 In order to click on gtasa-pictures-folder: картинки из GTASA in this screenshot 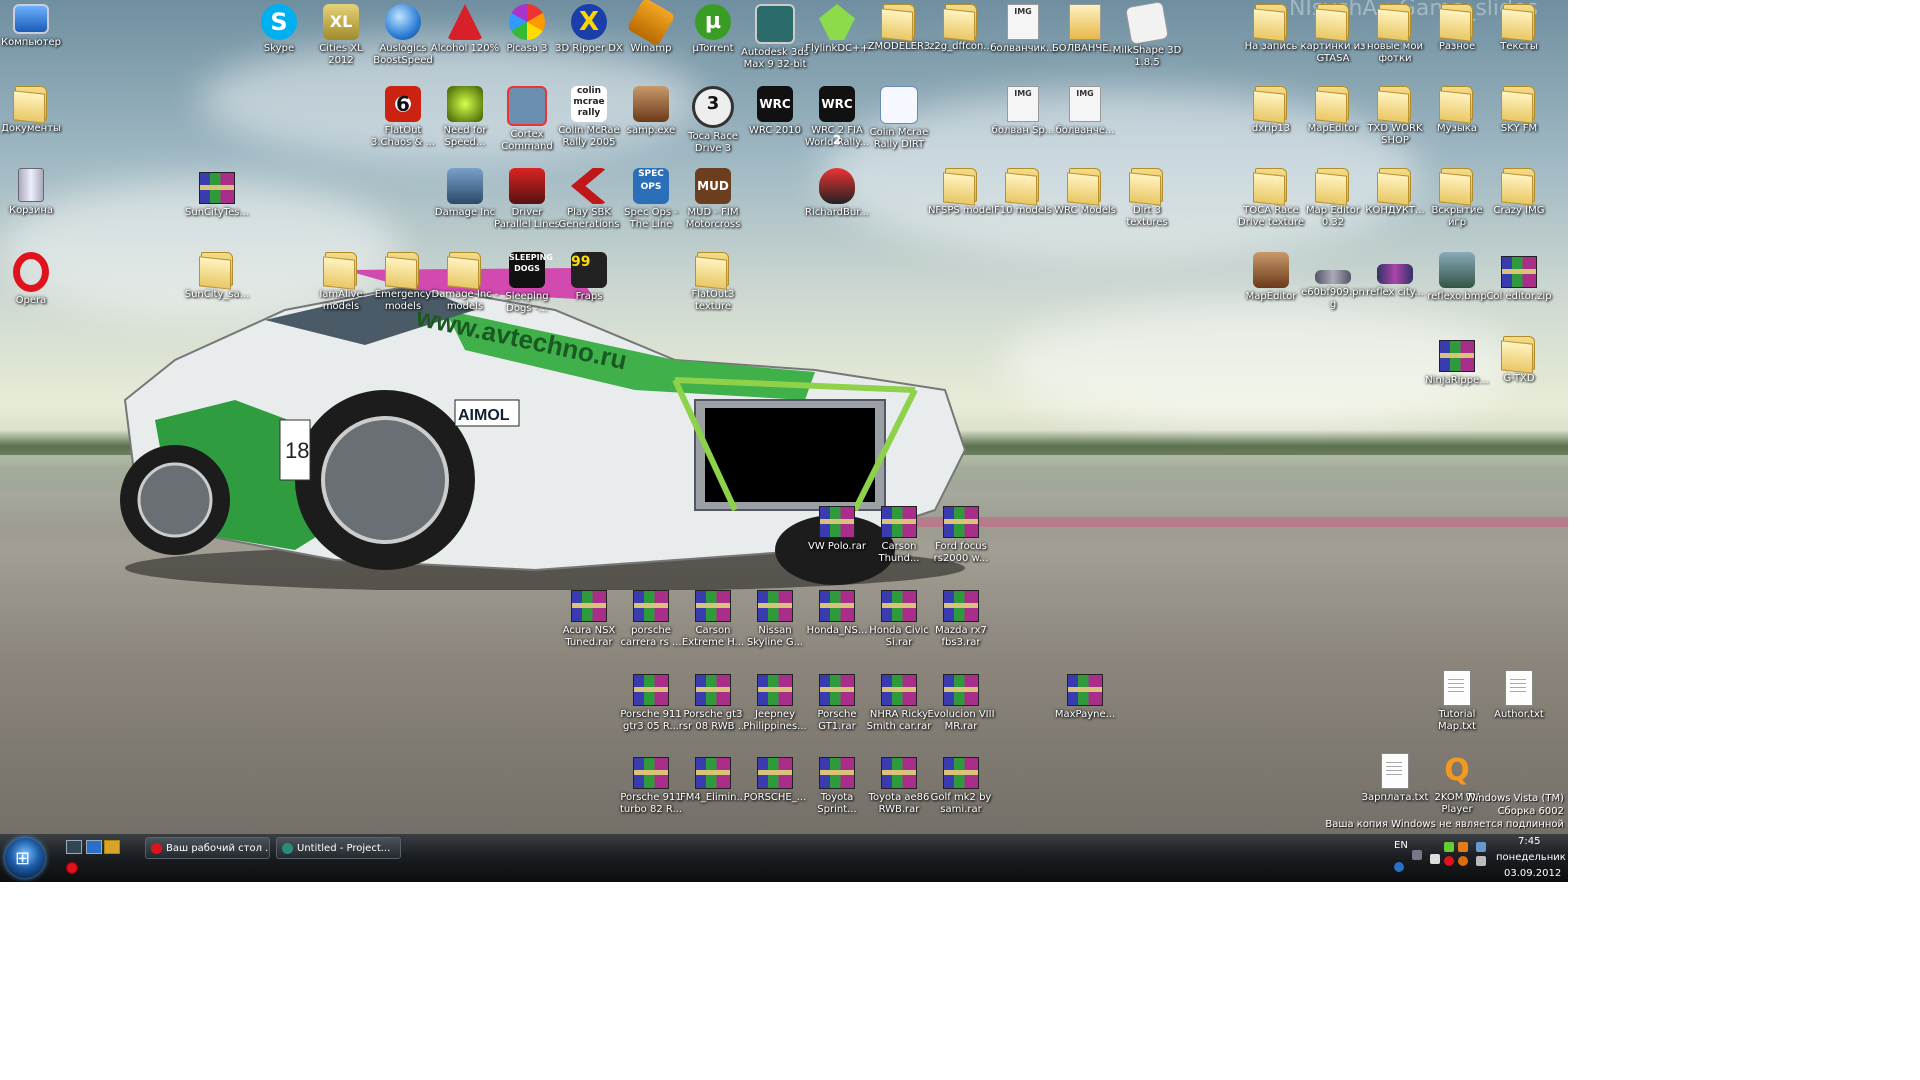, I will do `click(1333, 34)`.